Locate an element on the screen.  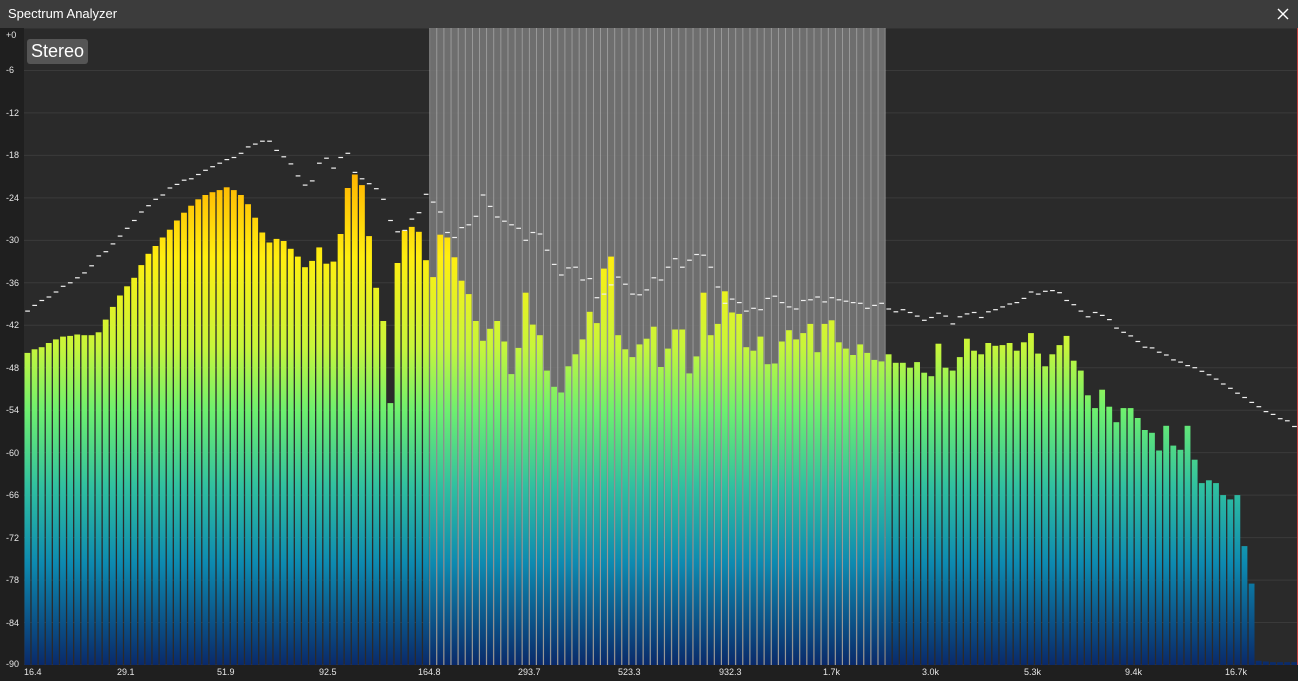
y-tick-label: -30 is located at coordinates (13, 240).